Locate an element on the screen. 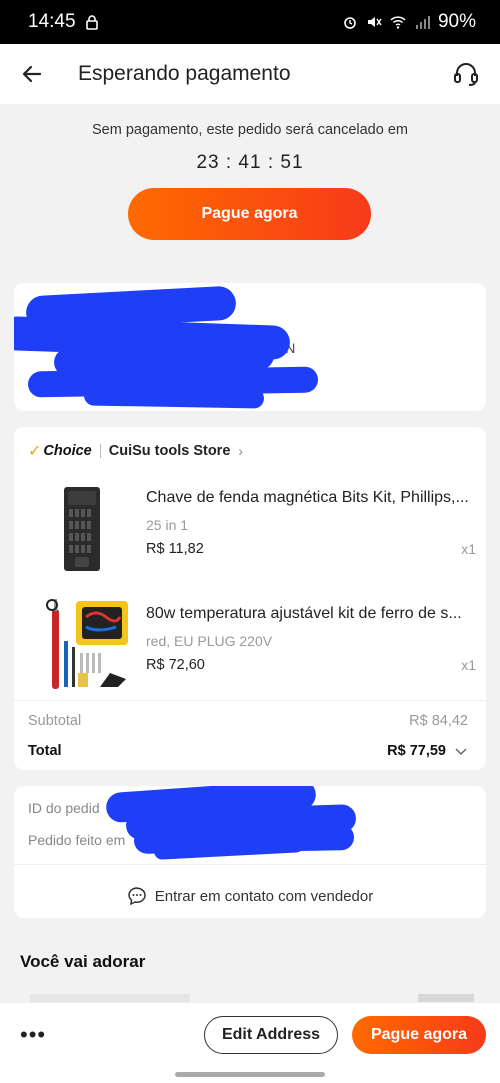  store-header: ✓ Choice CuiSu tools Store › is located at coordinates (135, 451).